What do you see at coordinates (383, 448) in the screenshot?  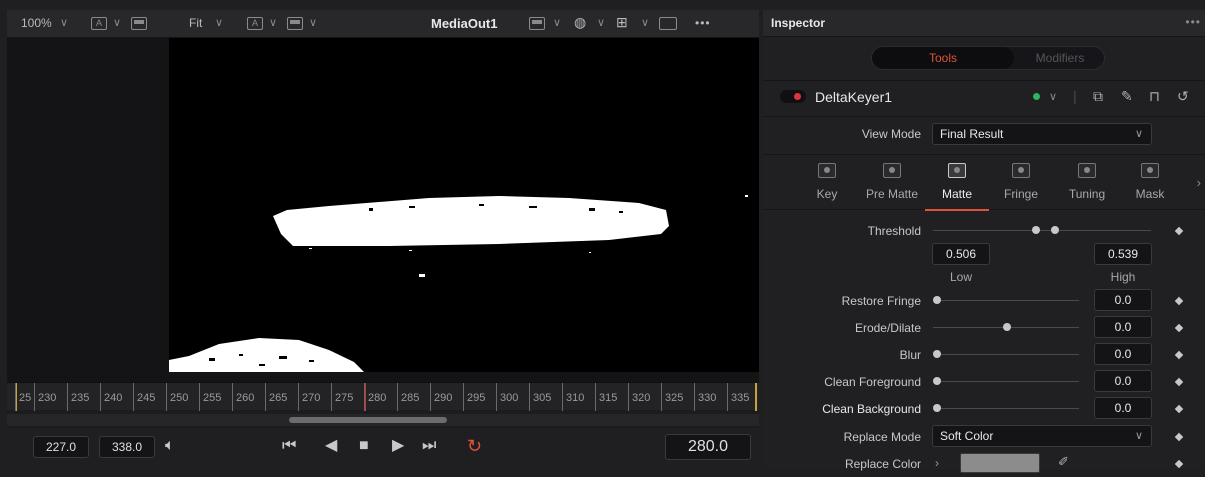 I see `transport-bar: 227.0 338.0 🔈︎ ⏮︎ ◀︎ ■ ▶︎ ⏭︎ ↻ 280.0` at bounding box center [383, 448].